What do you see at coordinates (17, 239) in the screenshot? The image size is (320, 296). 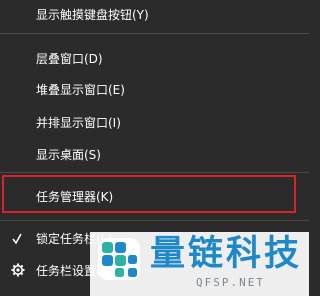 I see `checkmark-icon` at bounding box center [17, 239].